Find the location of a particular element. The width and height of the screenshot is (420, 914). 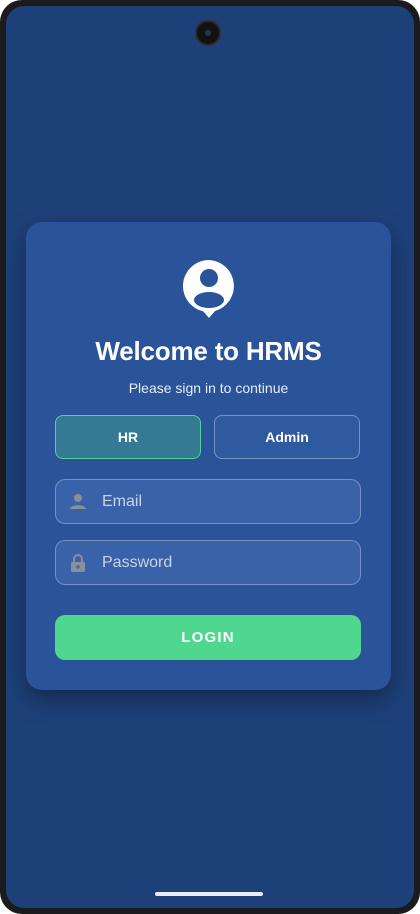

user-avatar-icon is located at coordinates (208, 289).